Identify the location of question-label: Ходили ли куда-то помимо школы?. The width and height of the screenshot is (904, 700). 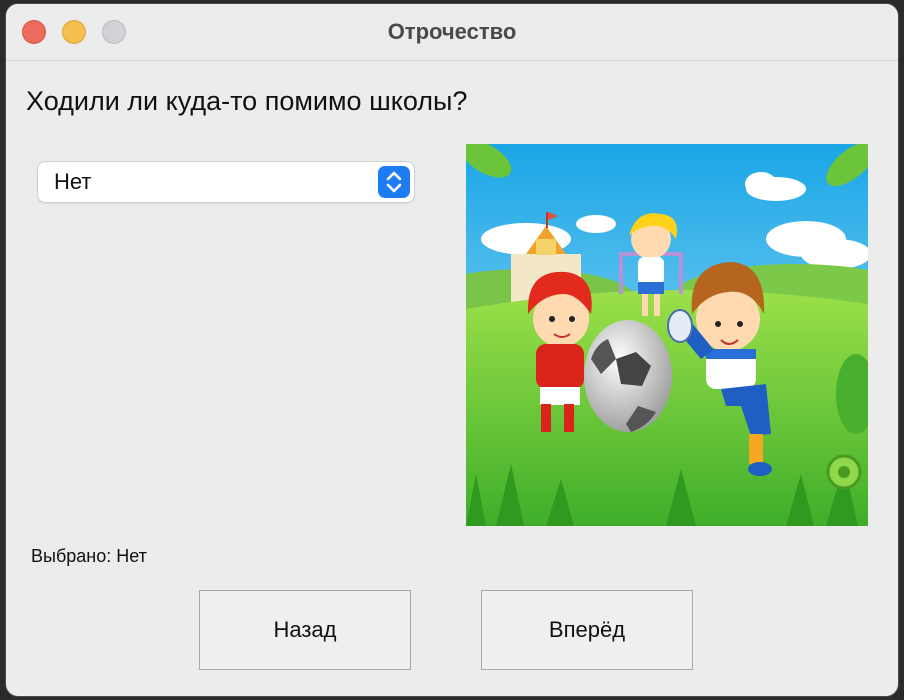
(247, 101).